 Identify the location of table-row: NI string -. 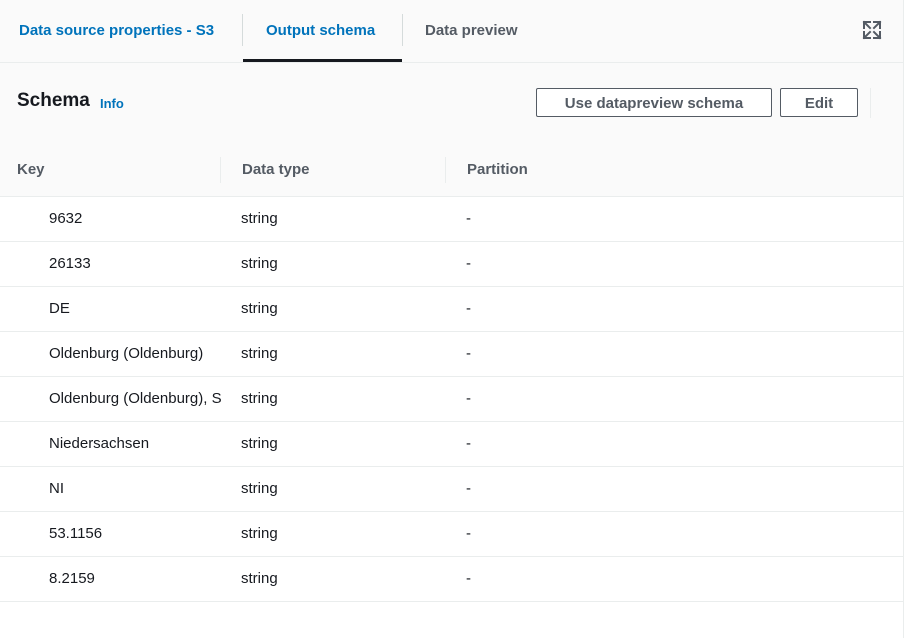
(451, 489).